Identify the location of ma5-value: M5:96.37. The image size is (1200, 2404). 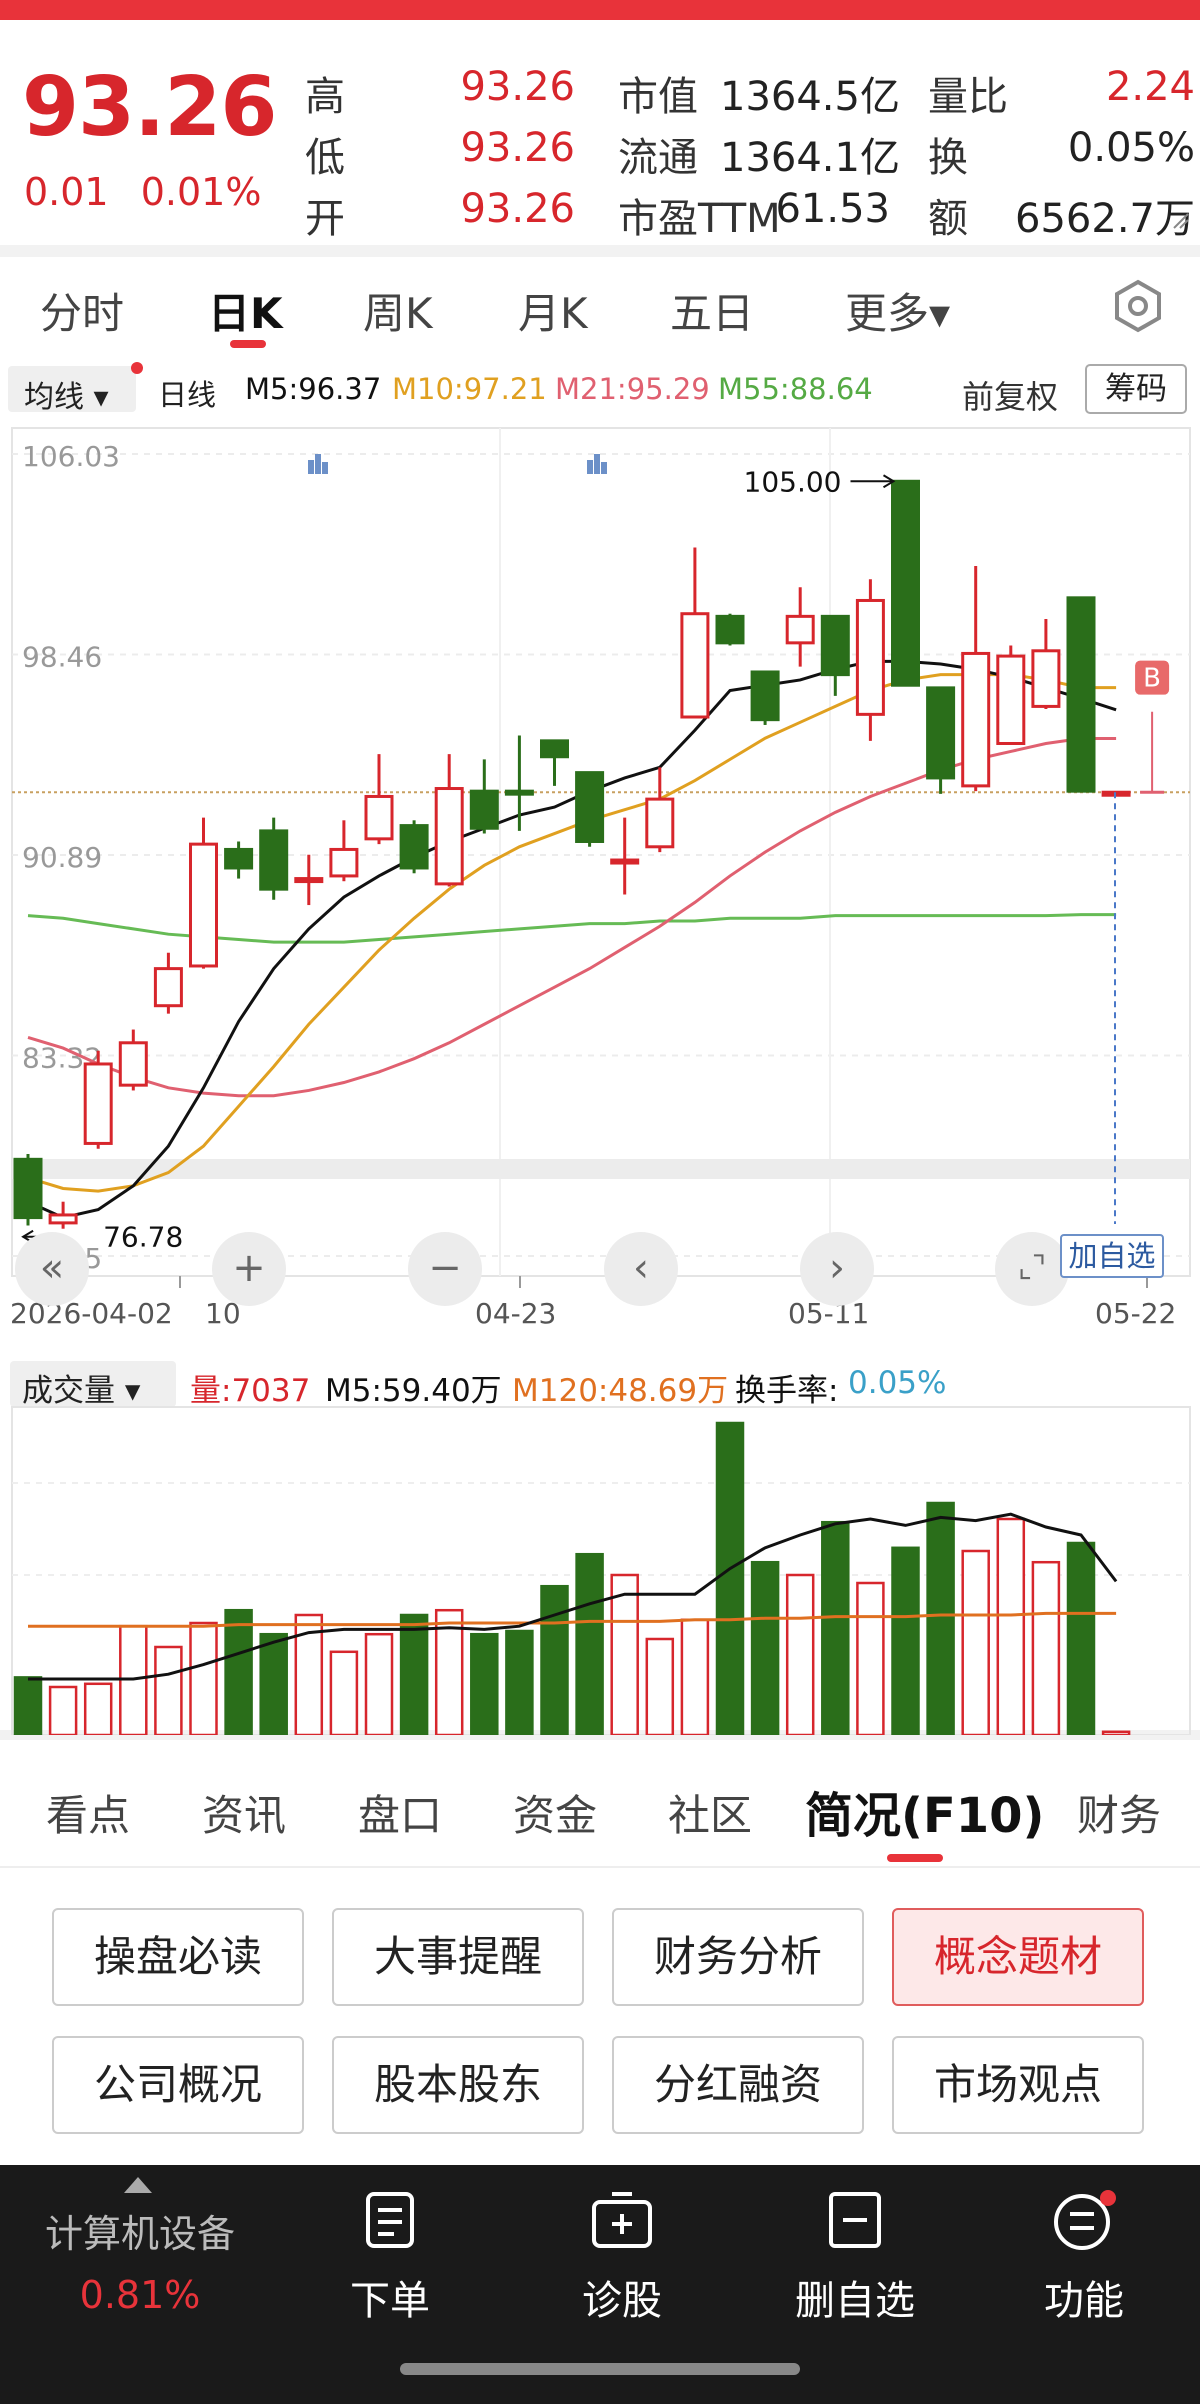
(313, 389).